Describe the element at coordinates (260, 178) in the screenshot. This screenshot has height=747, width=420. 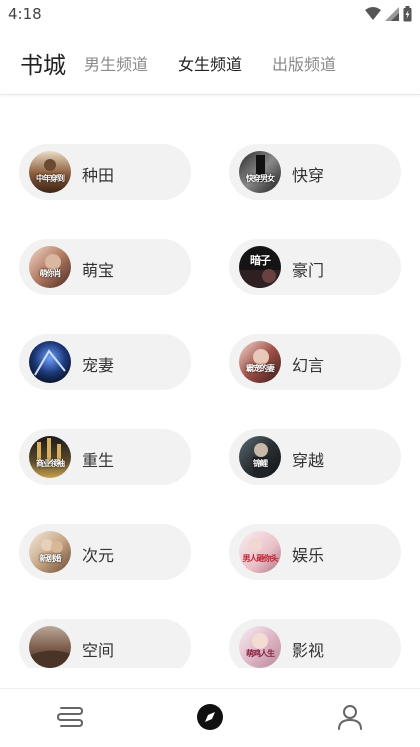
I see `cover-title: 快穿男女` at that location.